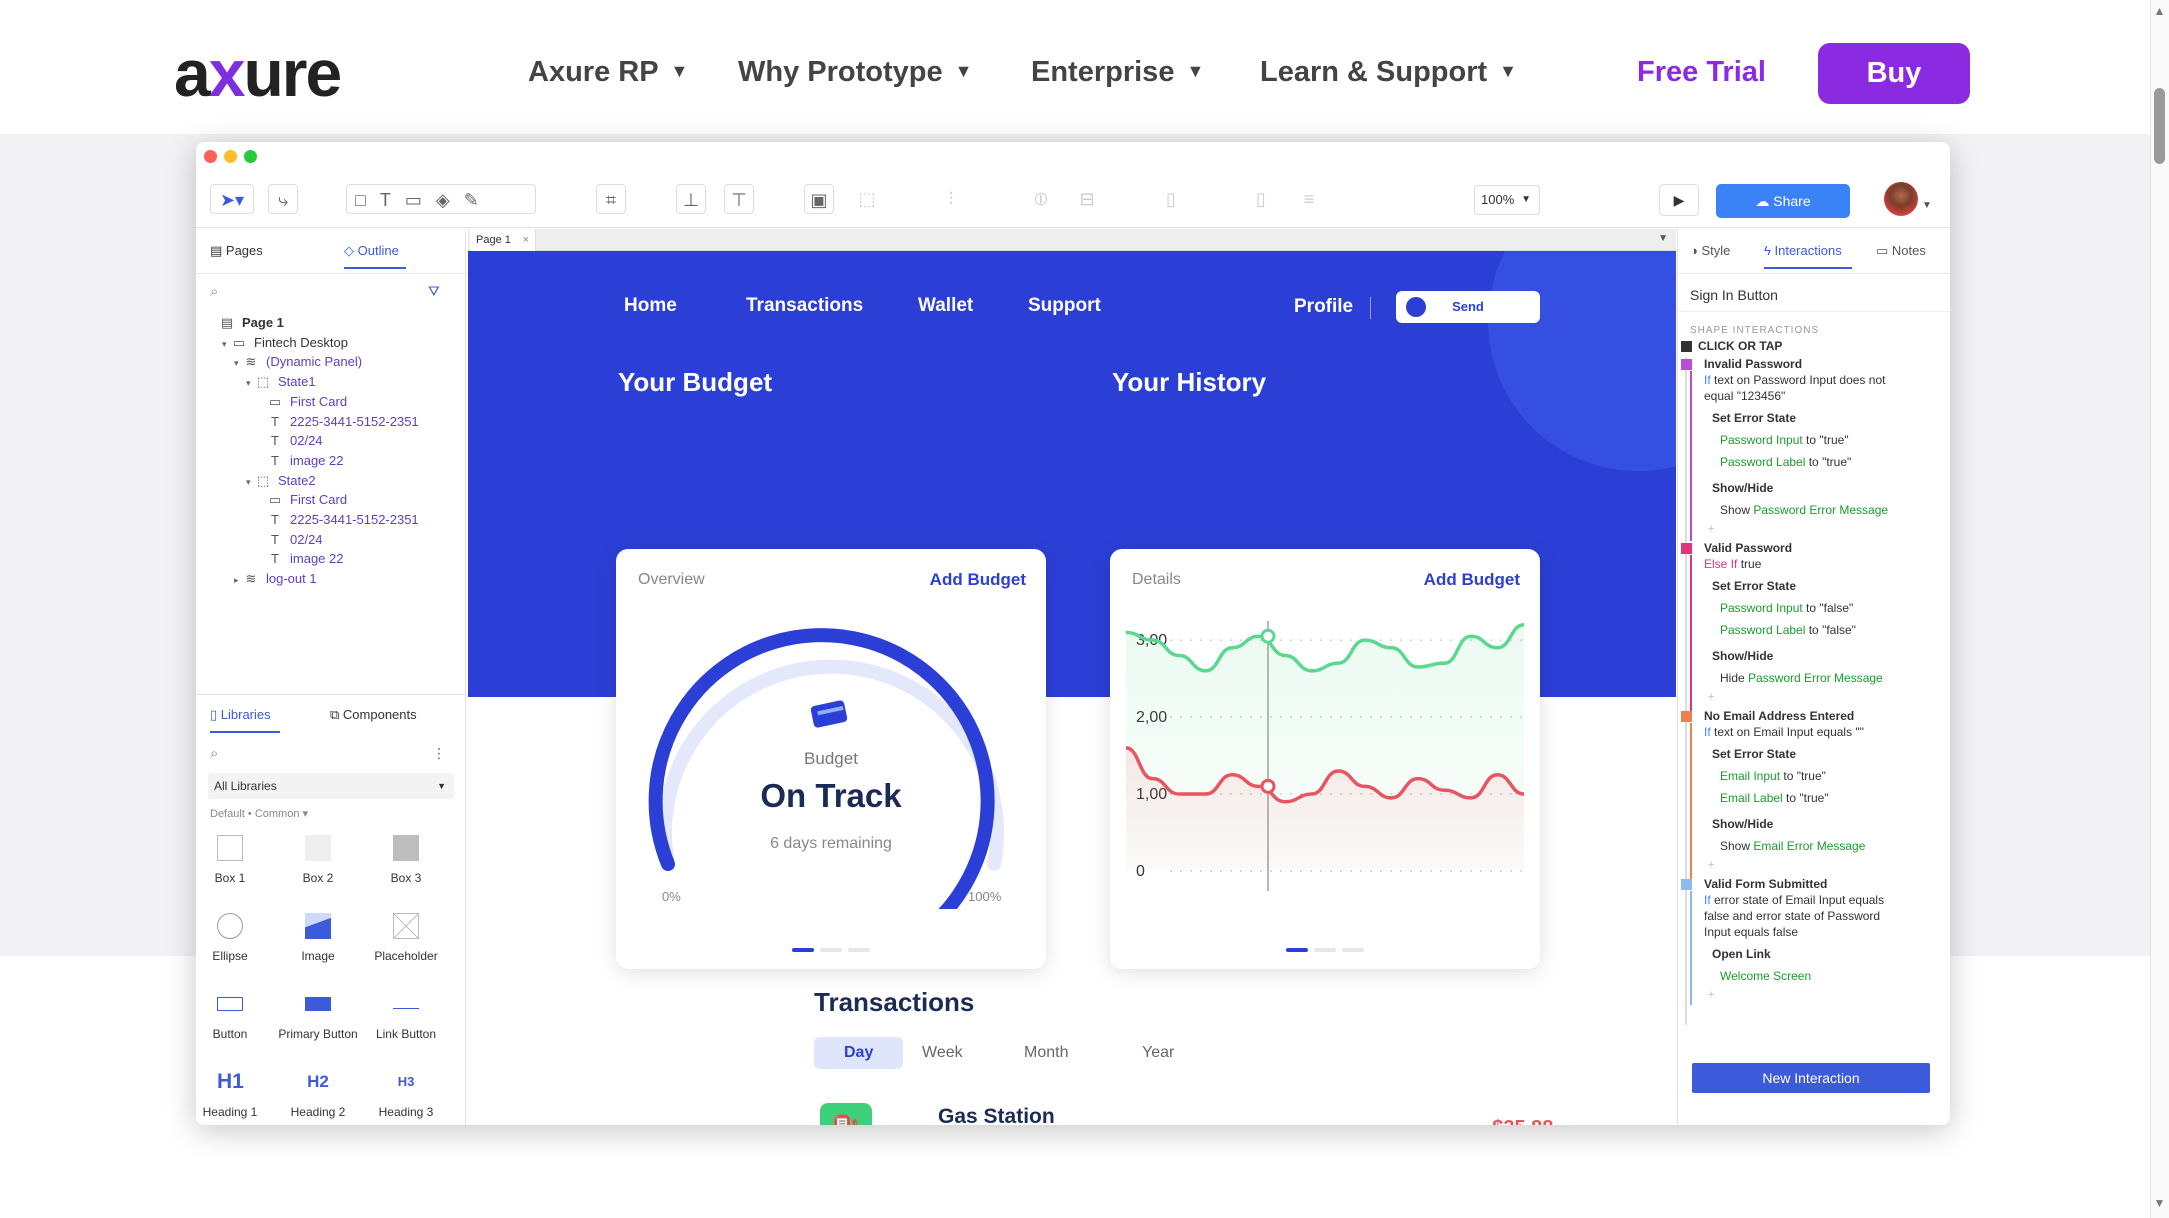  Describe the element at coordinates (691, 199) in the screenshot. I see `arrange-bottom-icon: ⊥` at that location.